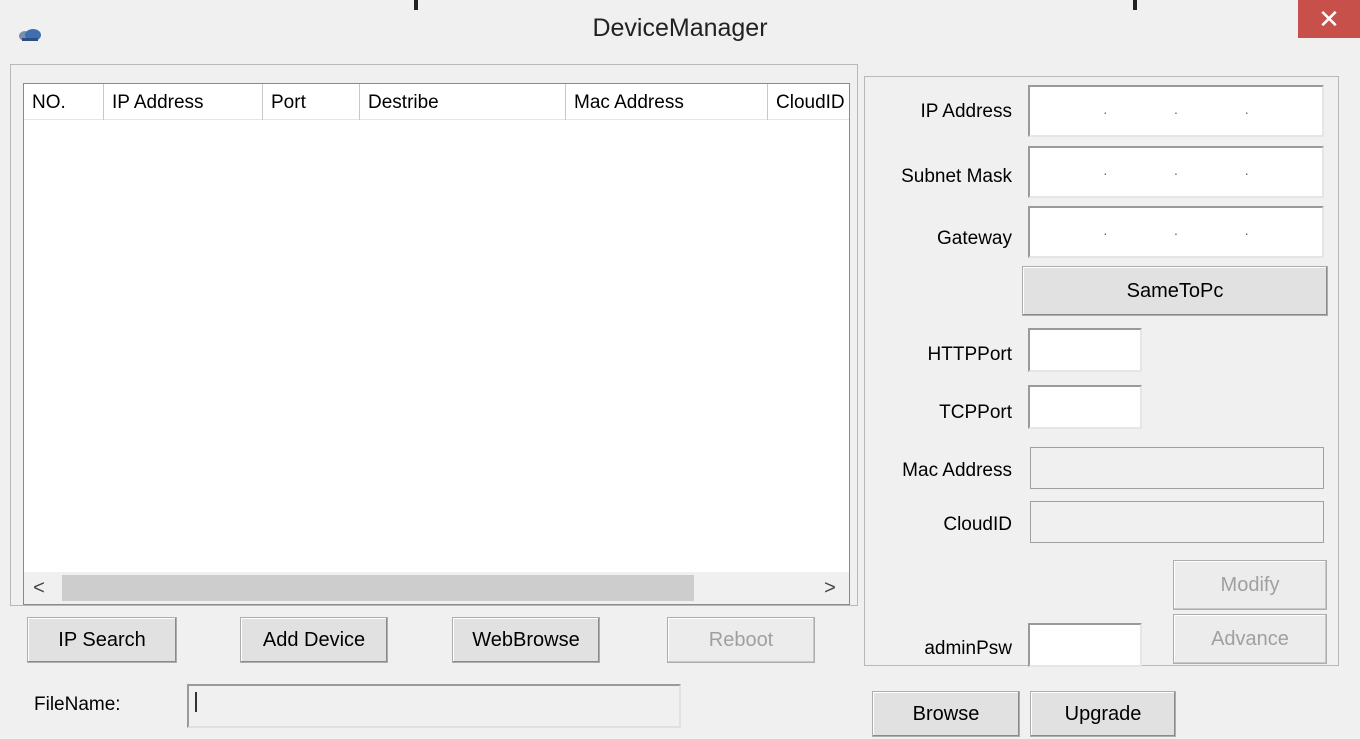  I want to click on web-browse-button: WebBrowse, so click(526, 640).